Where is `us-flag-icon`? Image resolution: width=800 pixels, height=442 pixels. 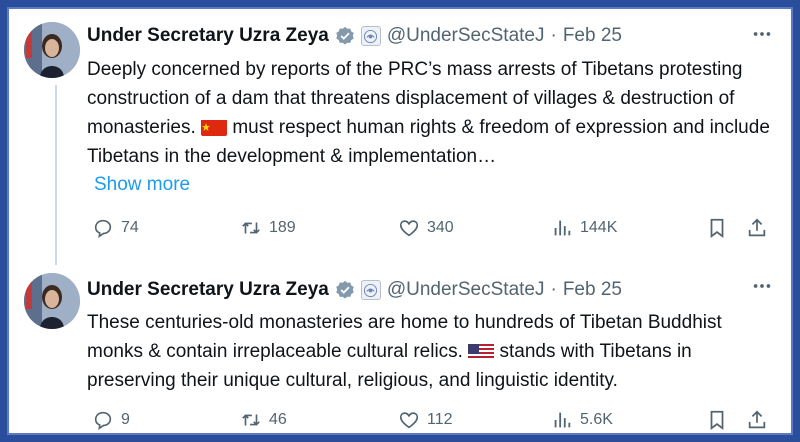 us-flag-icon is located at coordinates (481, 351).